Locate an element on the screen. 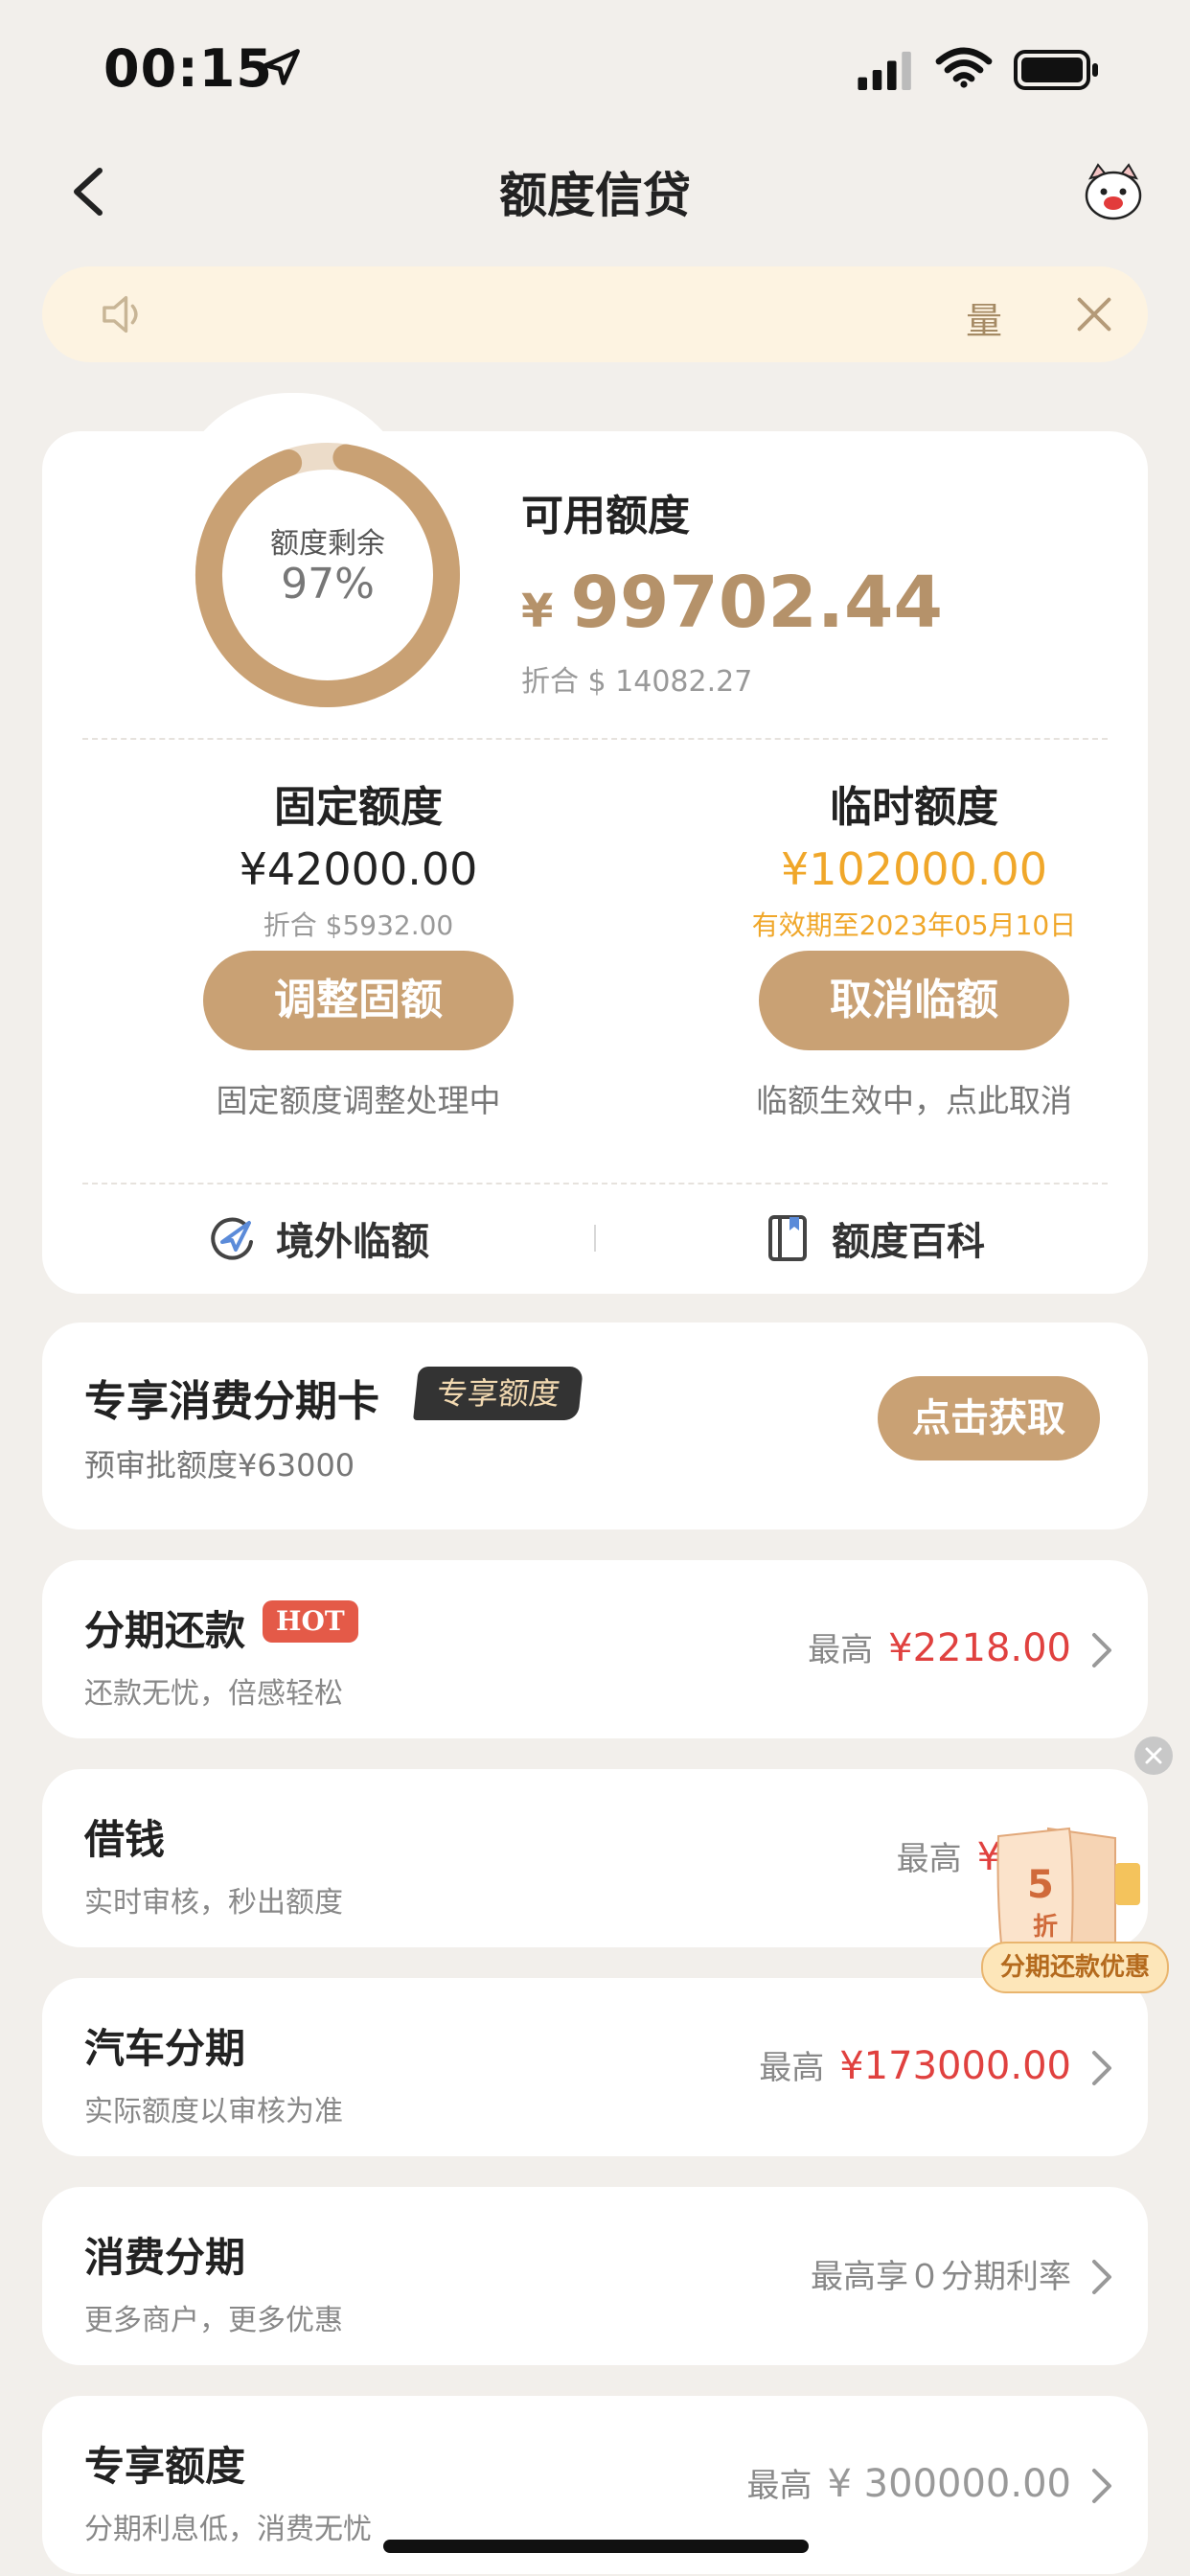 The width and height of the screenshot is (1190, 2576). list-item-amount: ¥ 300000.00 is located at coordinates (949, 2484).